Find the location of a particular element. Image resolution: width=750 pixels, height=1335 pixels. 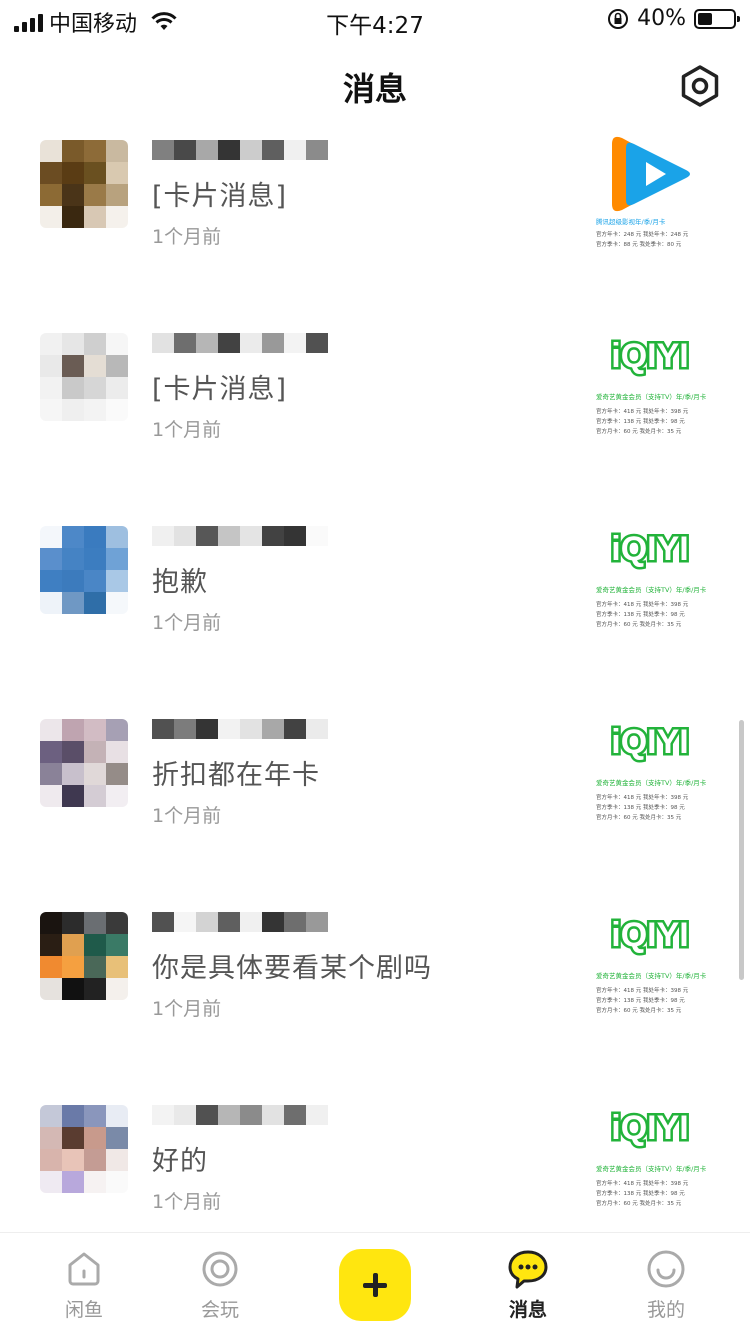

status-bar: 中国移动 下午4:27 40% is located at coordinates (375, 22).